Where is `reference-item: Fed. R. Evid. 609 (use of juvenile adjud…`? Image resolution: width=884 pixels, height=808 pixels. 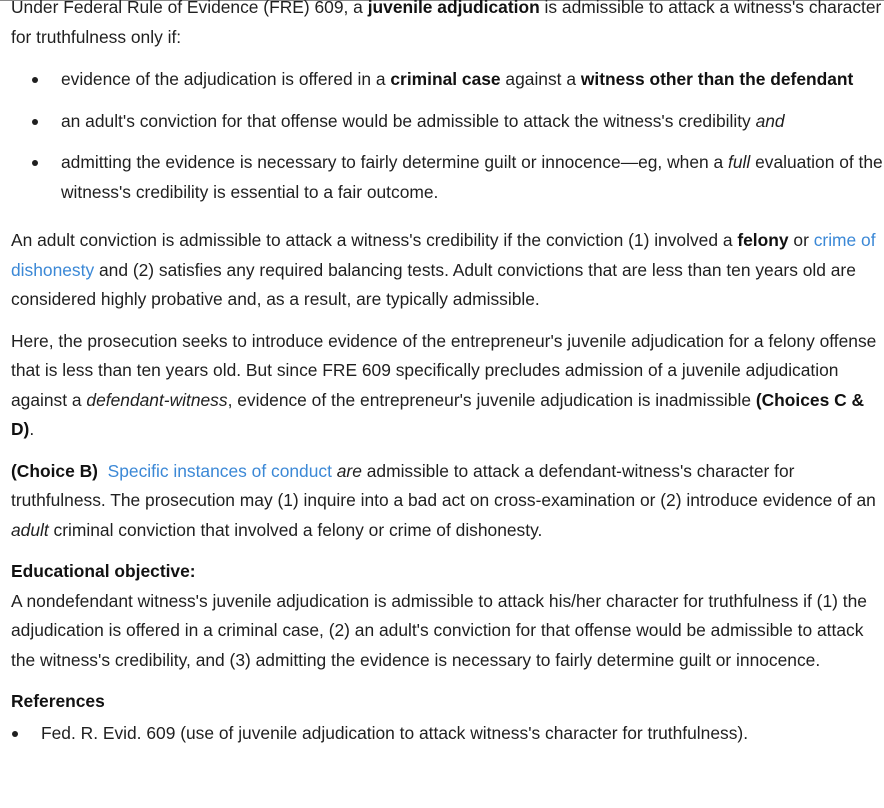 reference-item: Fed. R. Evid. 609 (use of juvenile adjud… is located at coordinates (447, 734).